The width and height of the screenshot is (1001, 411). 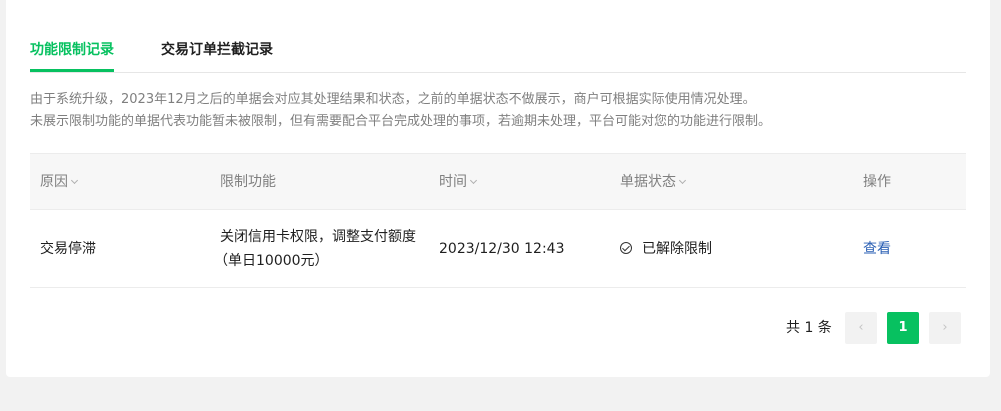 What do you see at coordinates (877, 249) in the screenshot?
I see `view-link: 查看` at bounding box center [877, 249].